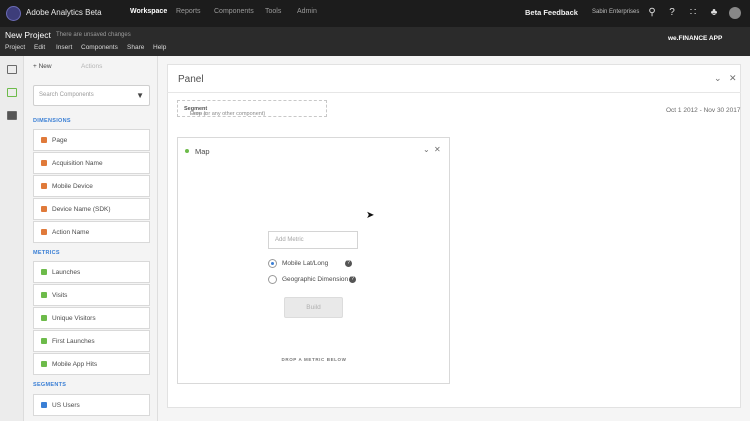  I want to click on dimension-item: Device Name (SDK), so click(91, 209).